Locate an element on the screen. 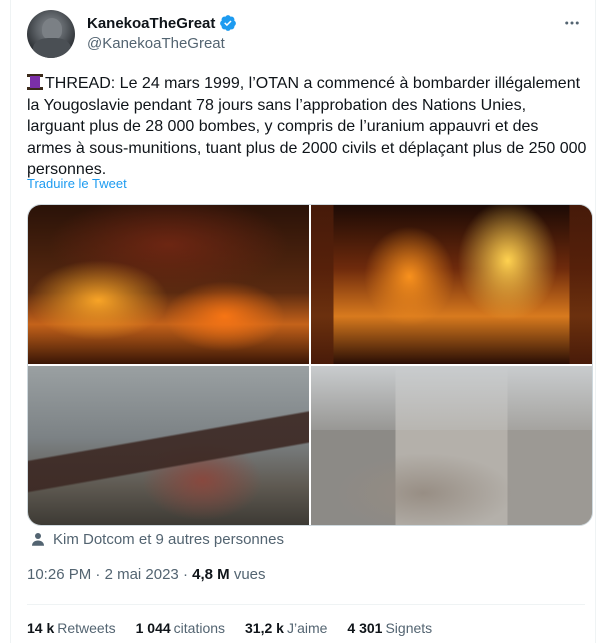 This screenshot has width=606, height=643. avatar is located at coordinates (51, 34).